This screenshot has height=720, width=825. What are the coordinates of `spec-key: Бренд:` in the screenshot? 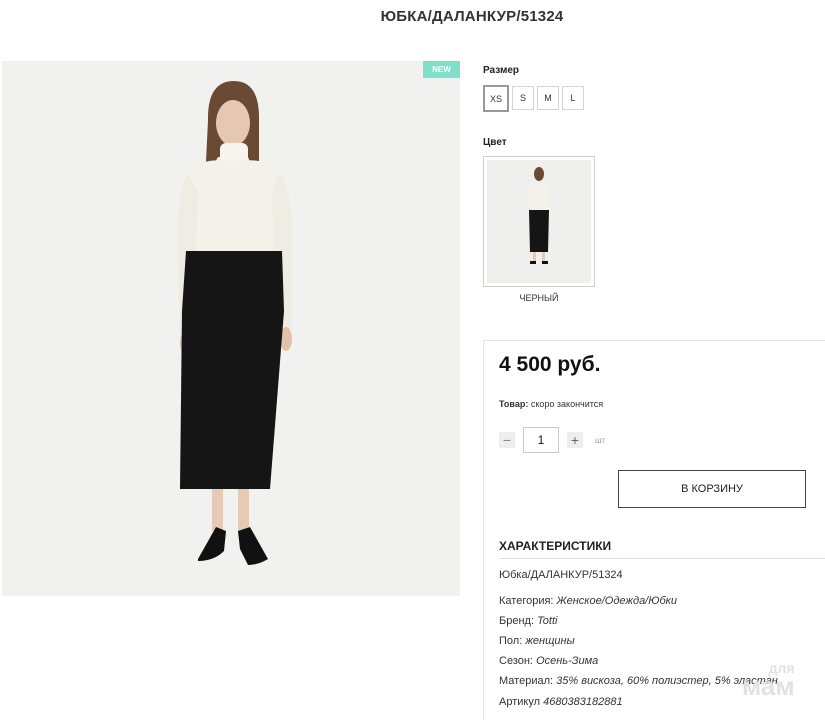 It's located at (517, 621).